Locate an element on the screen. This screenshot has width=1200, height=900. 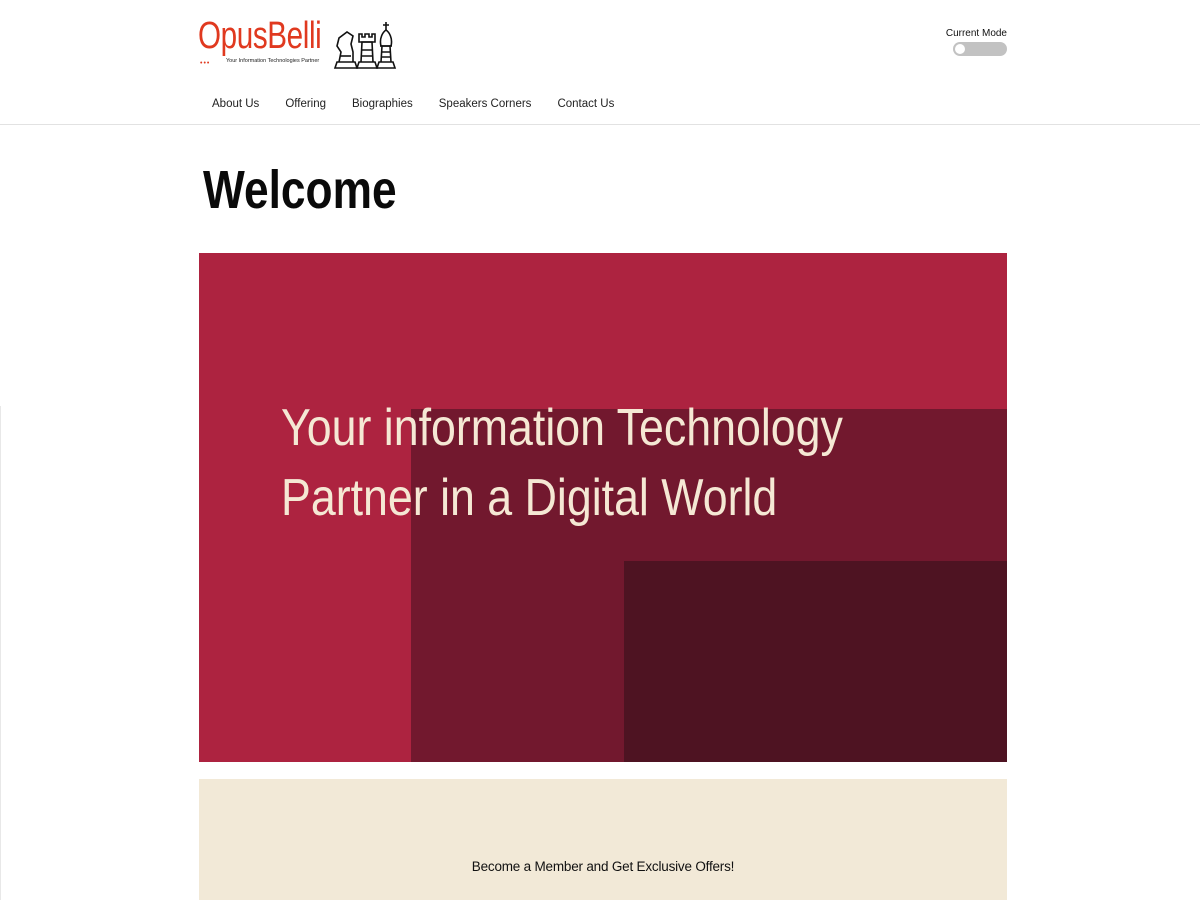
chess-pieces-icon is located at coordinates (365, 45).